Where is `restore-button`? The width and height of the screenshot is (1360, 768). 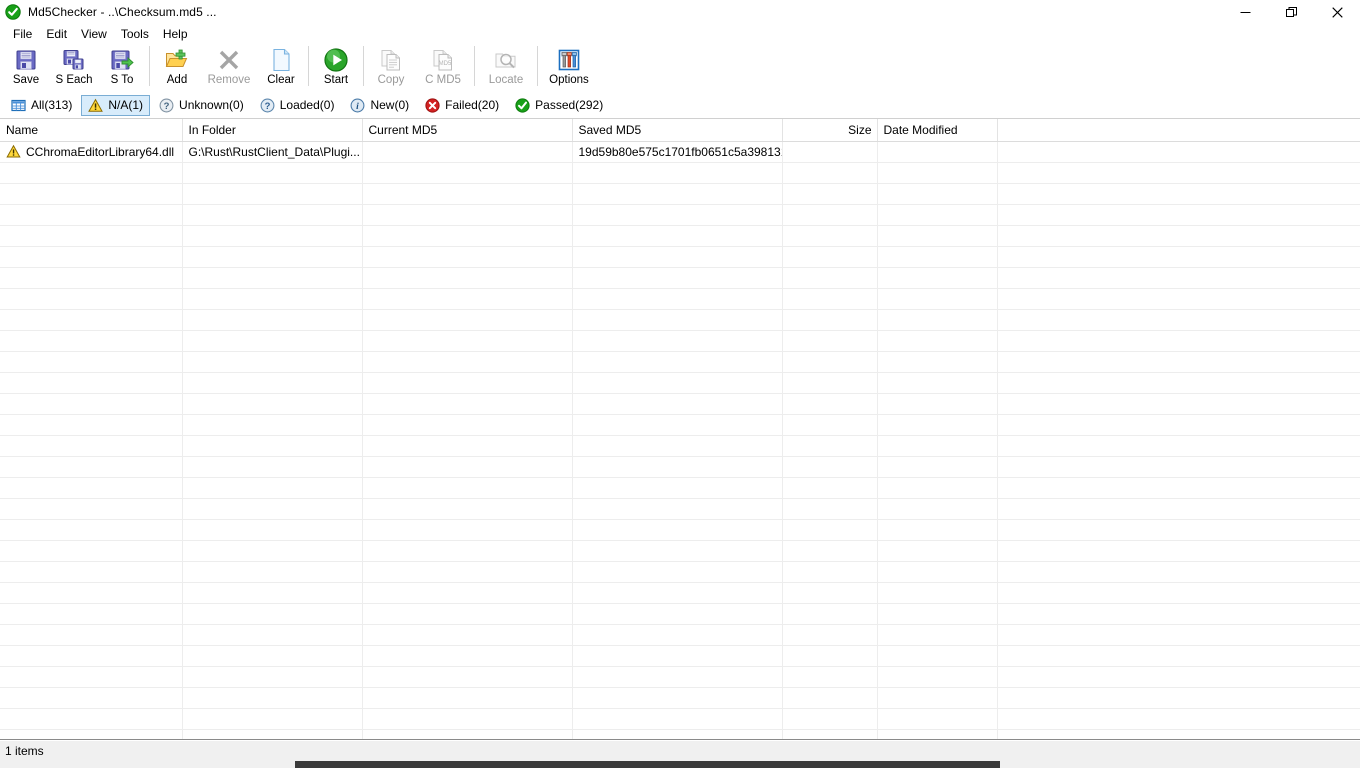 restore-button is located at coordinates (1291, 12).